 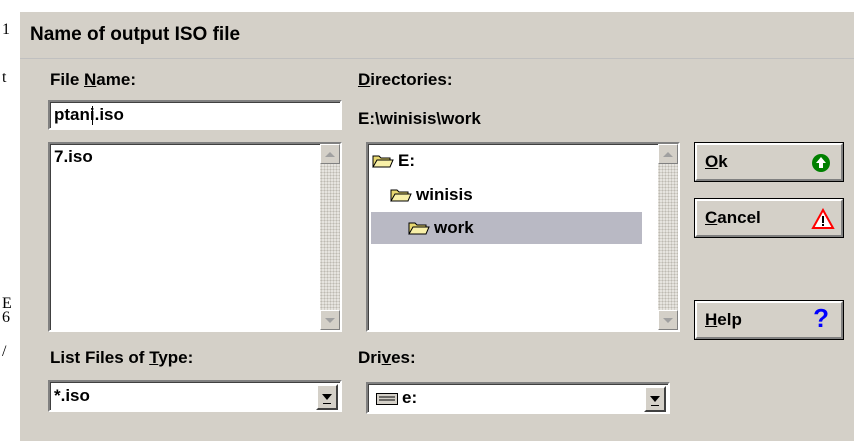 What do you see at coordinates (6, 29) in the screenshot?
I see `bg-fragment: 1` at bounding box center [6, 29].